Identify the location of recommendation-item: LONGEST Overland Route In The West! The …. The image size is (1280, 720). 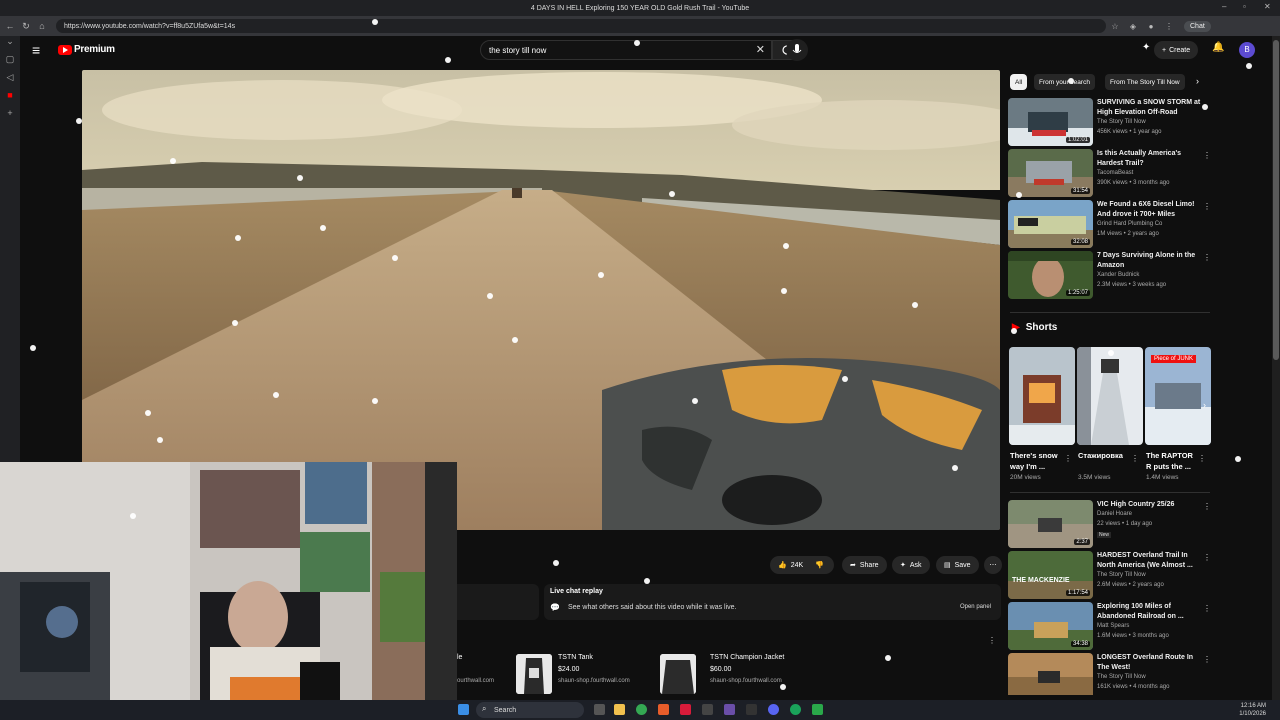
(1110, 674).